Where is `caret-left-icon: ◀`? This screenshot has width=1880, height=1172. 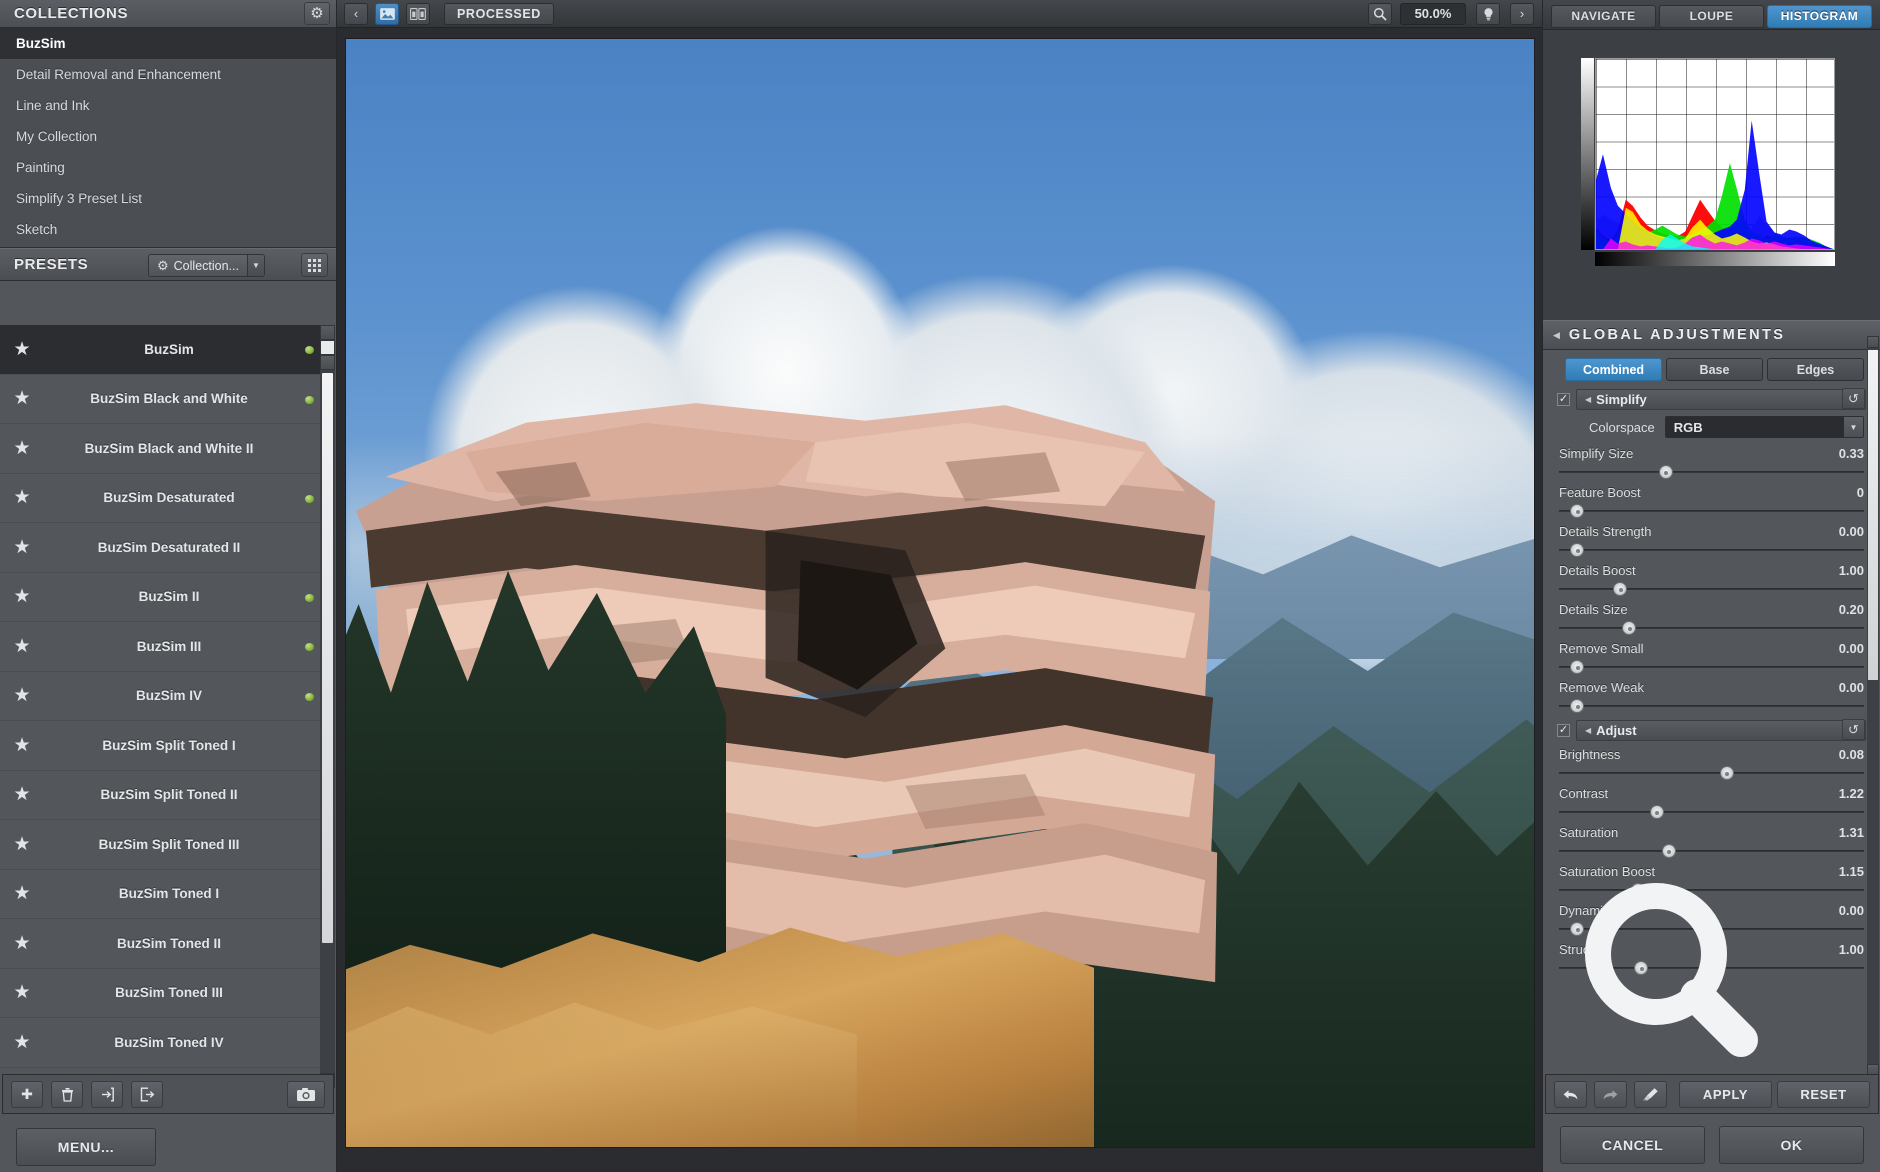
caret-left-icon: ◀ is located at coordinates (1556, 335).